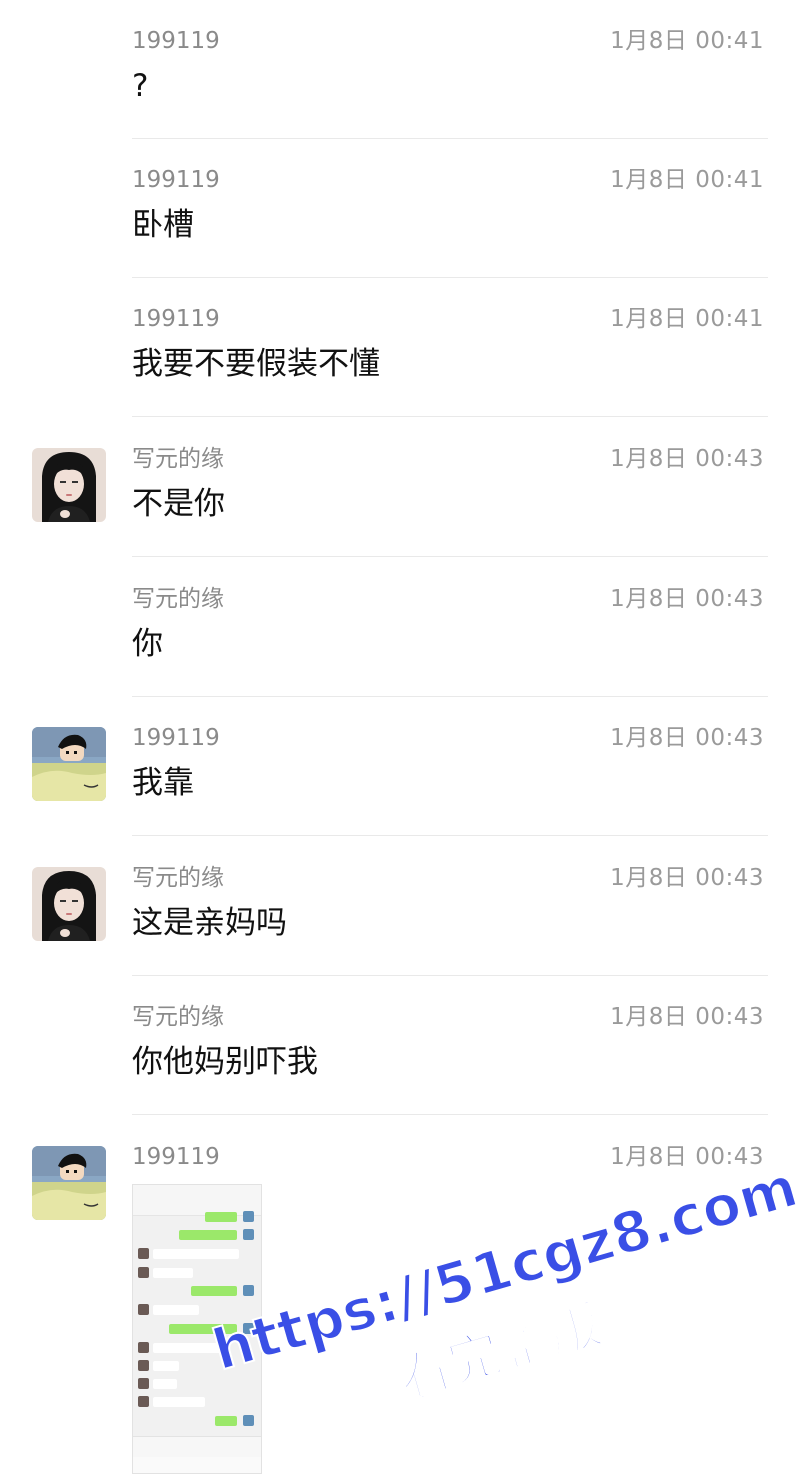 This screenshot has height=1476, width=800. I want to click on message-row: 199119 1月8日 00:41 卧槽, so click(400, 208).